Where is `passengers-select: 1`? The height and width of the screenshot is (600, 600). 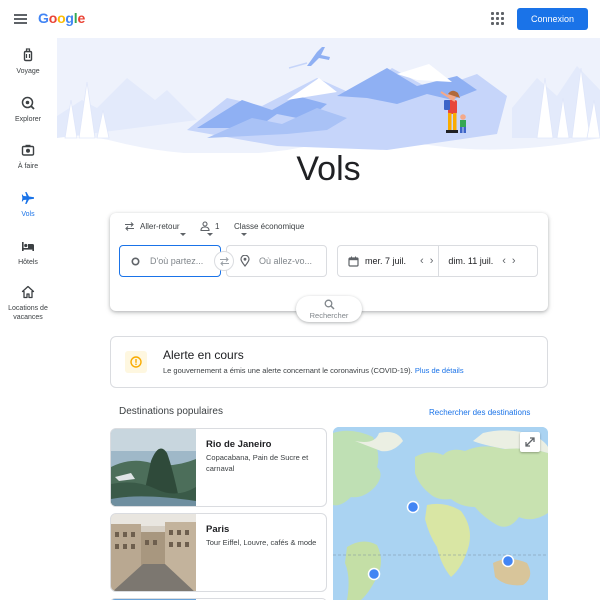 passengers-select: 1 is located at coordinates (209, 226).